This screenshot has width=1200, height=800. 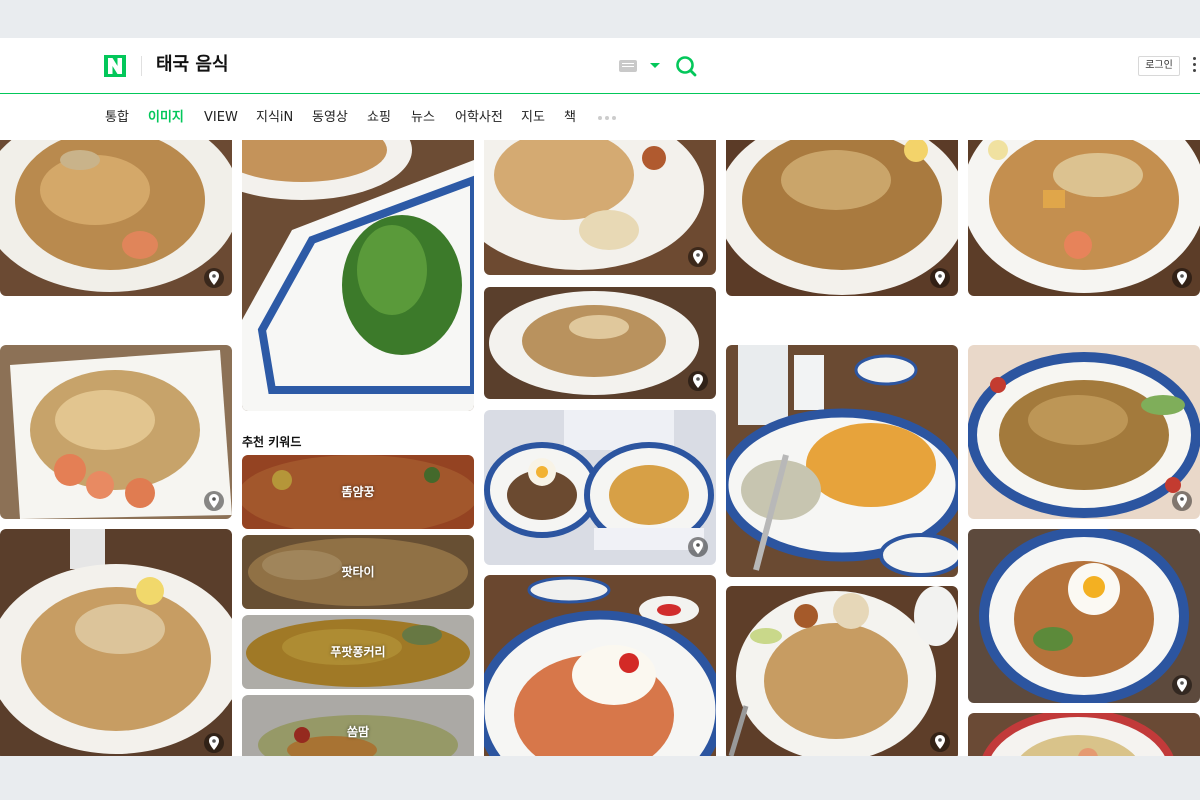 I want to click on keyword-label: 푸팟퐁커리, so click(x=358, y=652).